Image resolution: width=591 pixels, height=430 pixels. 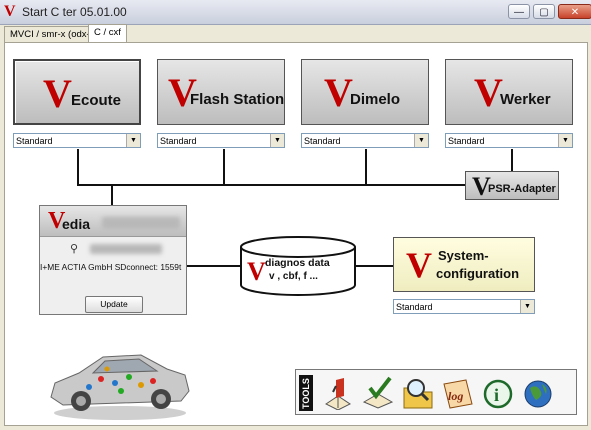 What do you see at coordinates (418, 392) in the screenshot?
I see `folder-search-icon` at bounding box center [418, 392].